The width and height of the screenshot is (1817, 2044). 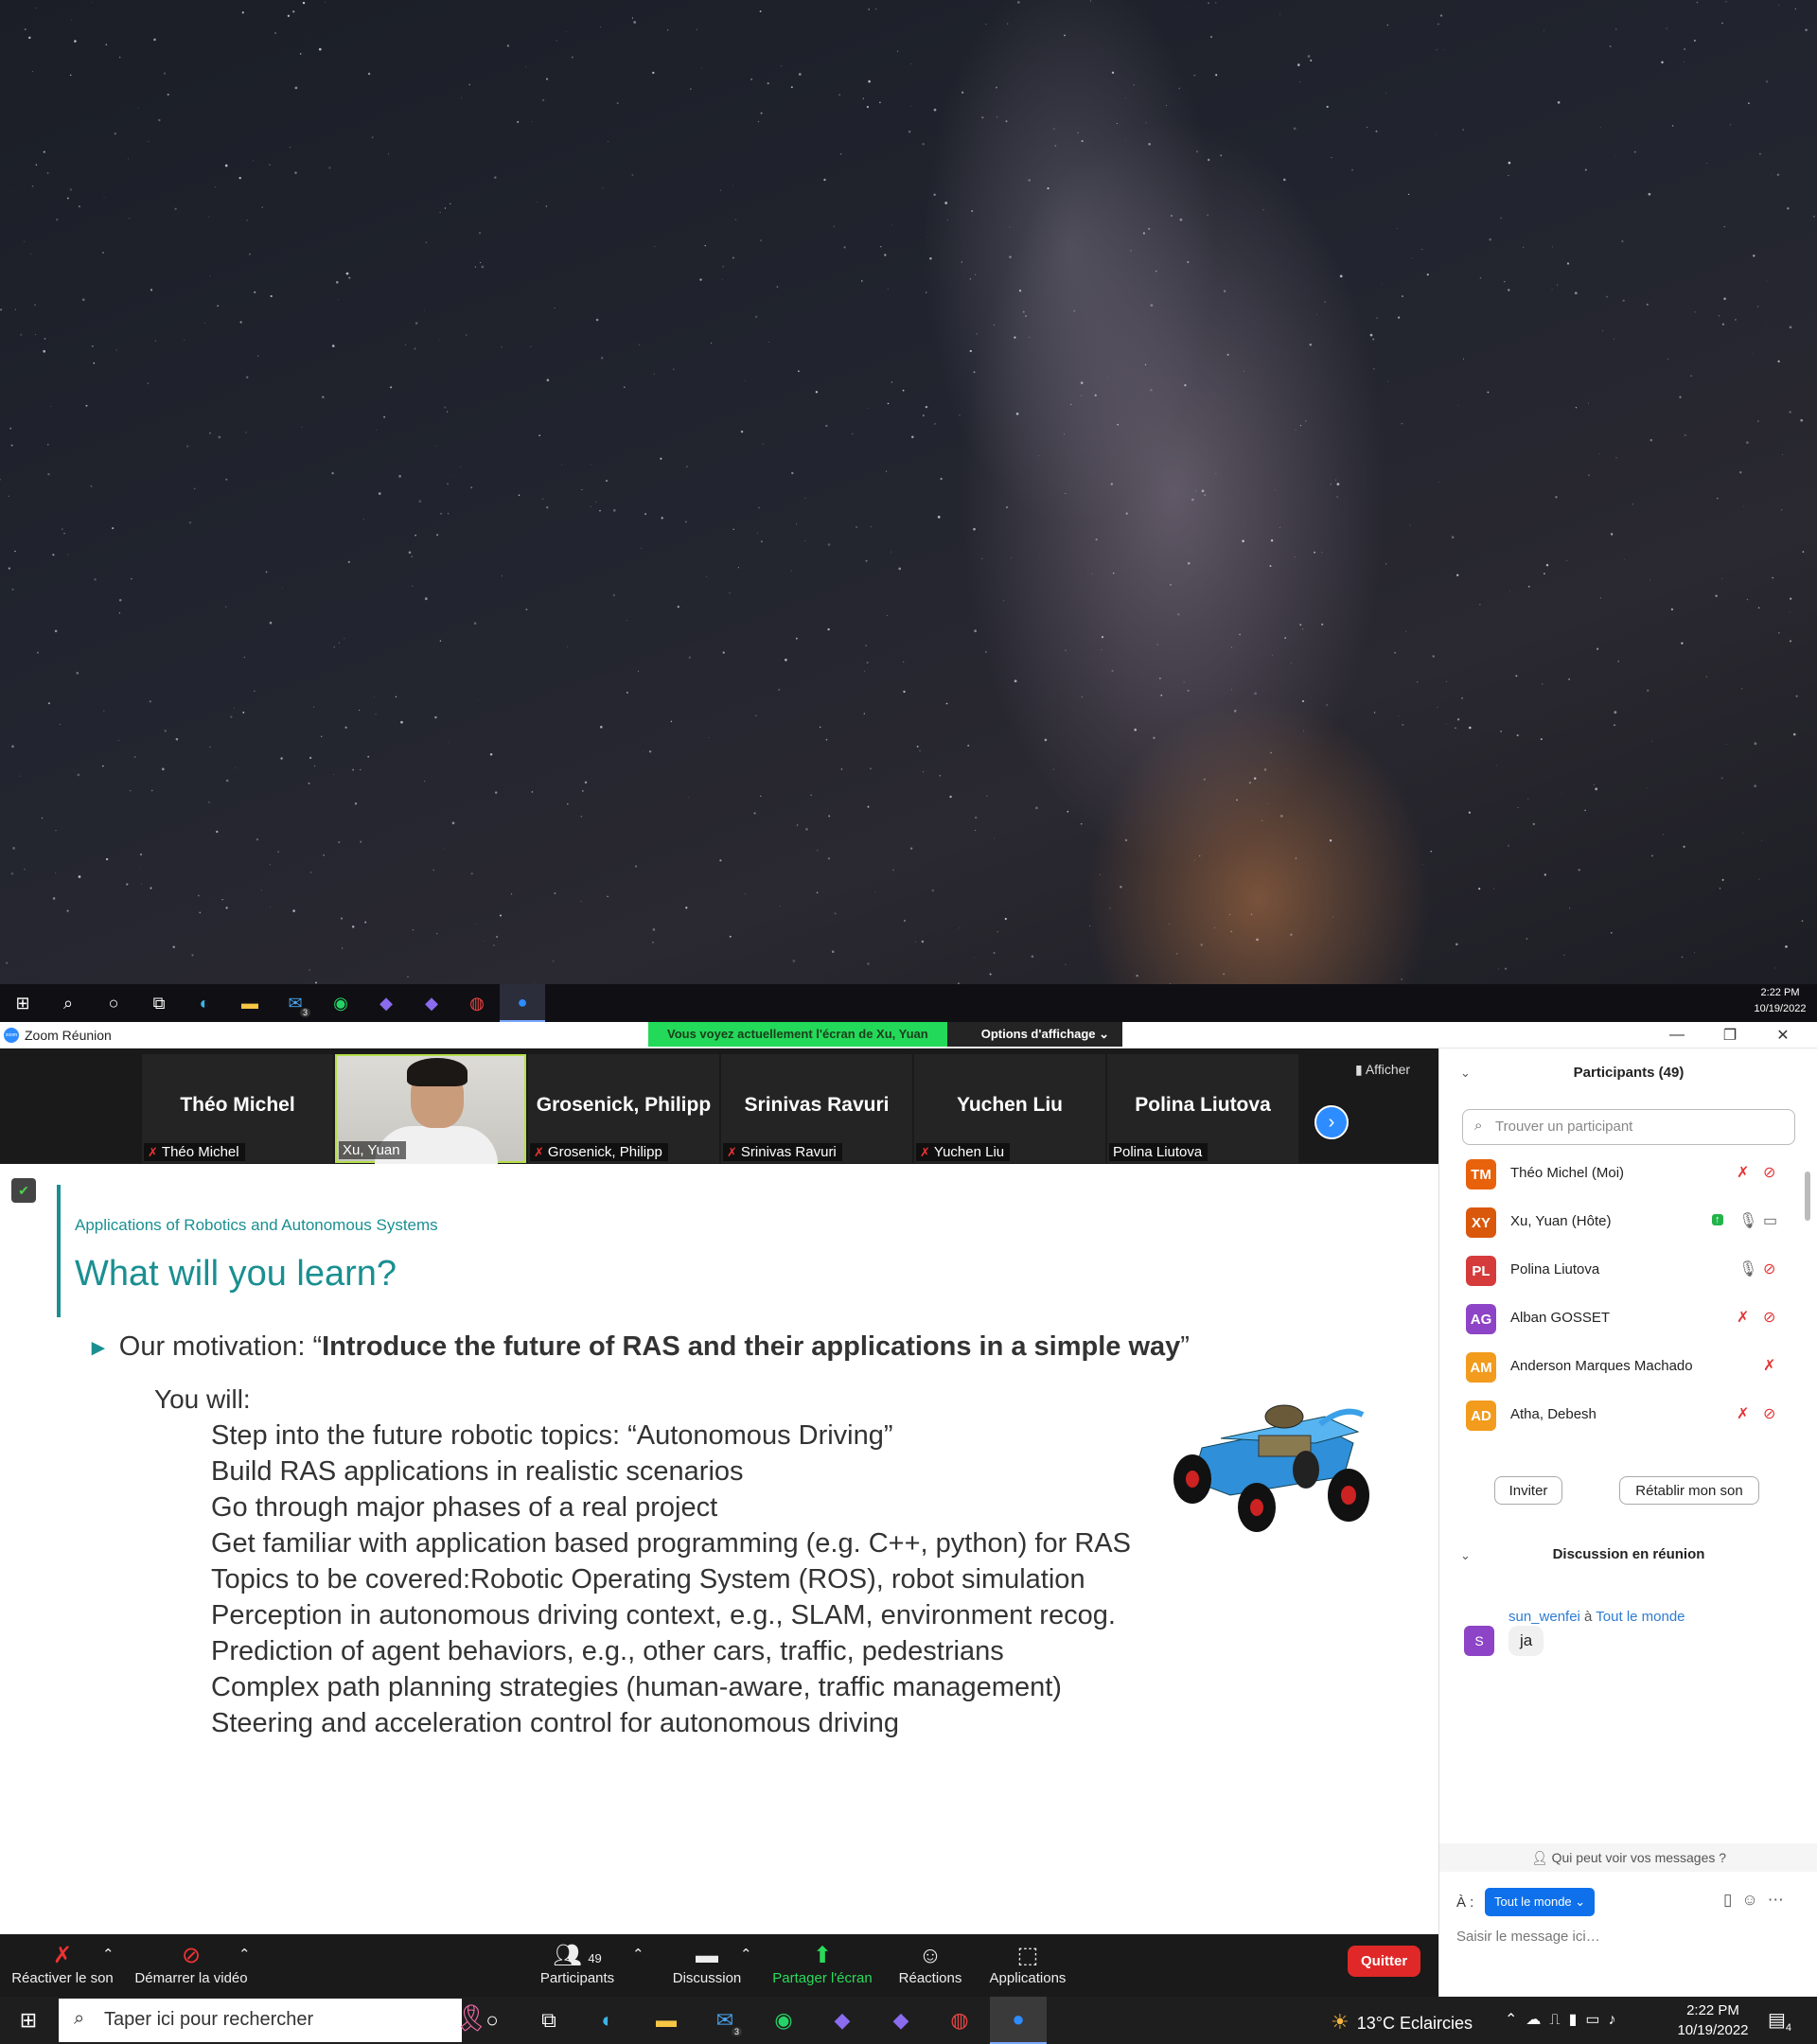 What do you see at coordinates (200, 1152) in the screenshot?
I see `tile-caption-text: Théo Michel` at bounding box center [200, 1152].